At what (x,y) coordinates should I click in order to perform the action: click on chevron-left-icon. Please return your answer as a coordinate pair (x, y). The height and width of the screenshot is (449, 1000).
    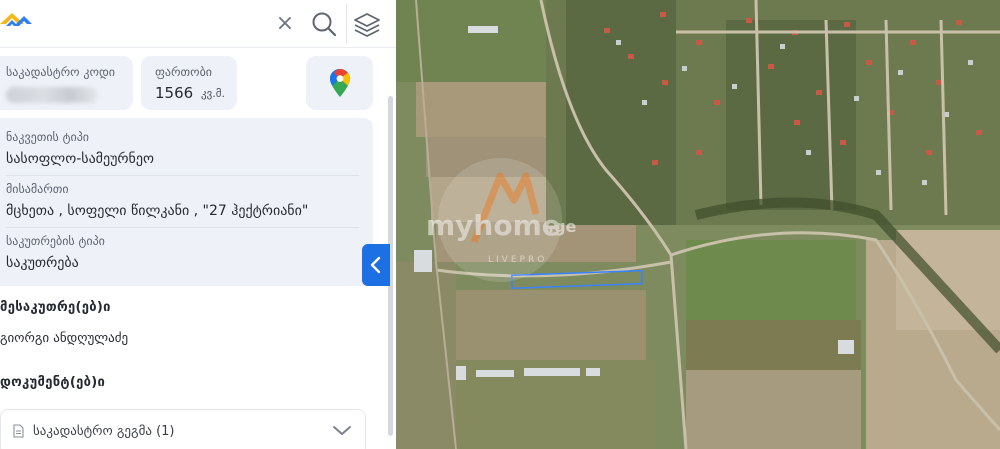
    Looking at the image, I should click on (375, 265).